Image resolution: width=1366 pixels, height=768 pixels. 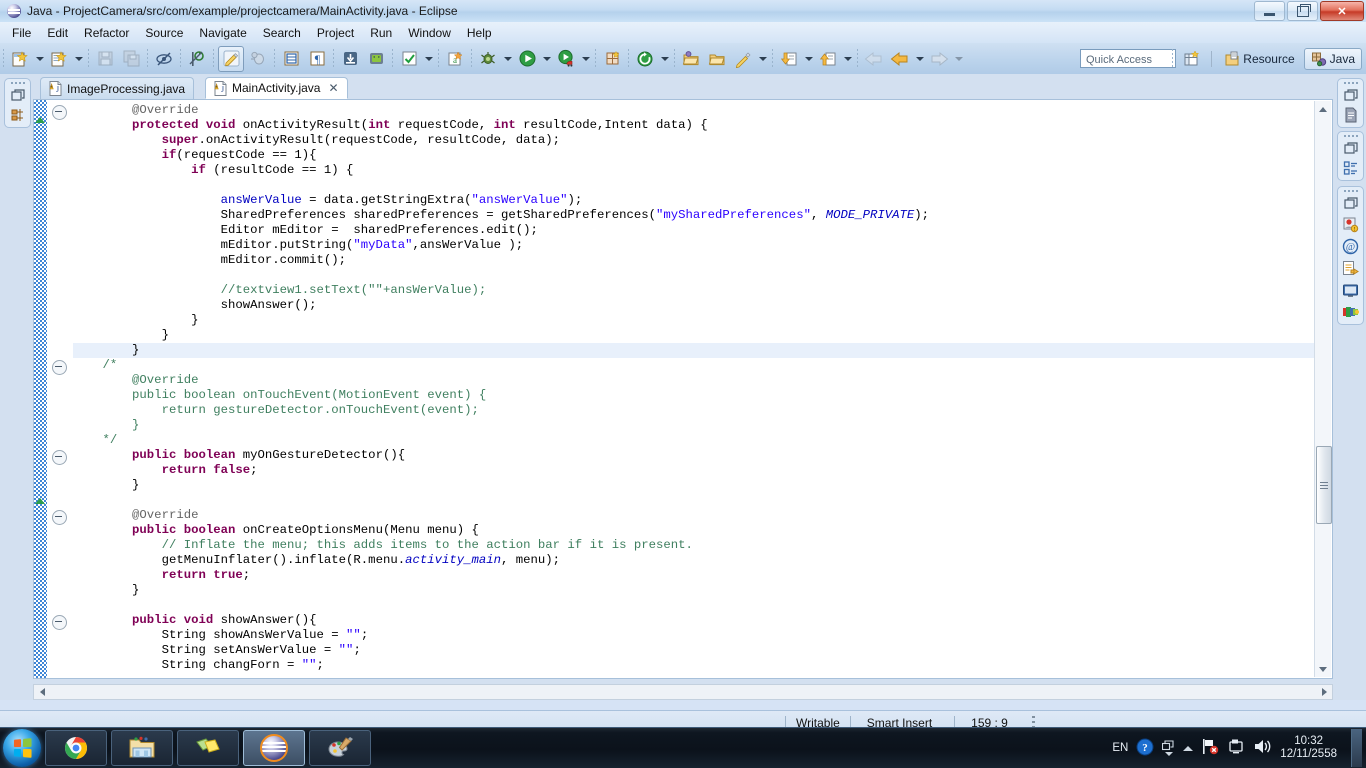 I want to click on console-view-icon, so click(x=1350, y=290).